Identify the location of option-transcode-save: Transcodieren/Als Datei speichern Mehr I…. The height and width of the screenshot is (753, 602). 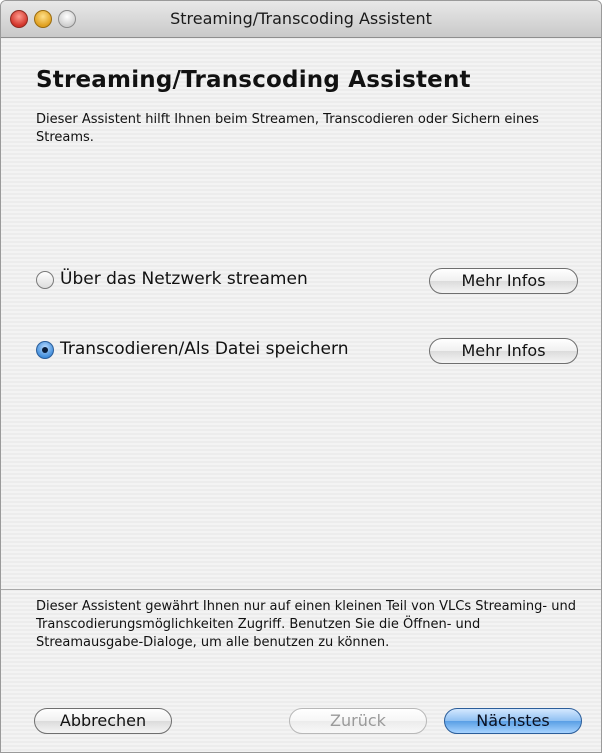
(308, 351).